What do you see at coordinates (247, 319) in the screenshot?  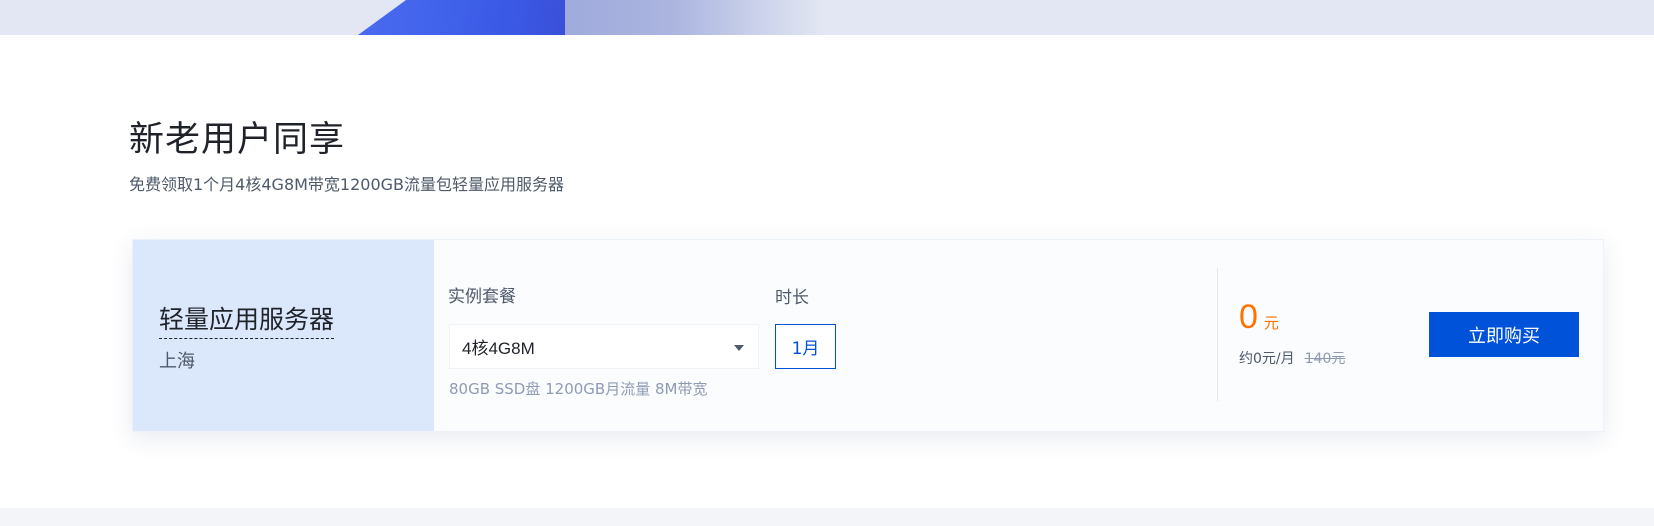 I see `product-name-link: 轻量应用服务器` at bounding box center [247, 319].